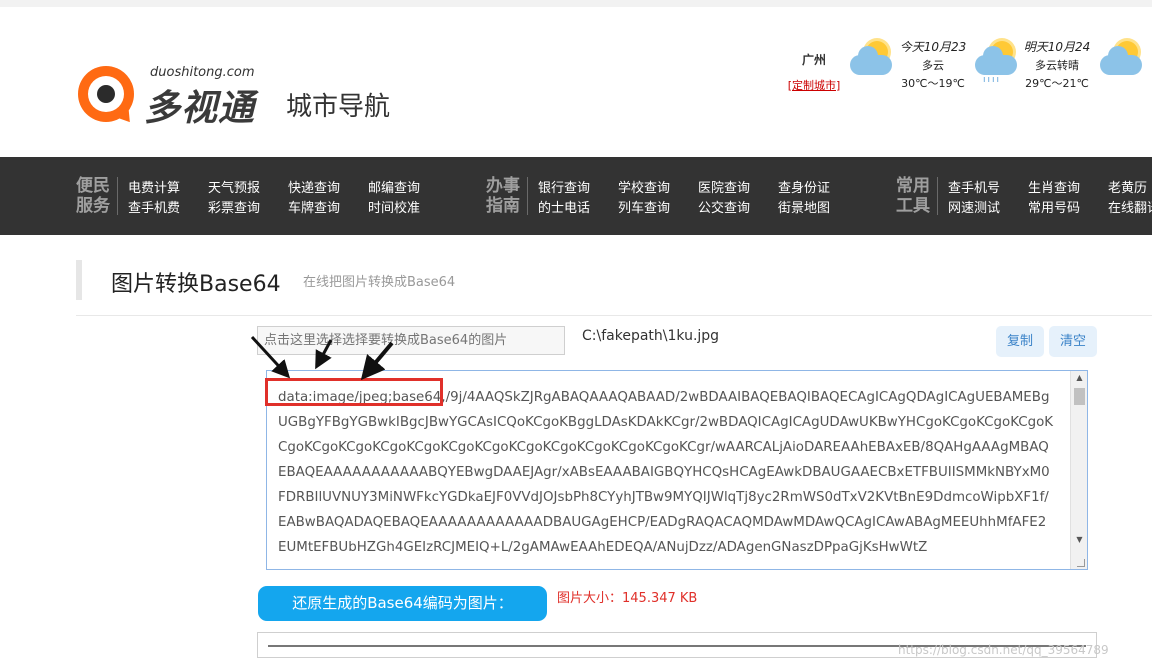 This screenshot has height=670, width=1152. Describe the element at coordinates (1081, 563) in the screenshot. I see `resize-grip-icon` at that location.